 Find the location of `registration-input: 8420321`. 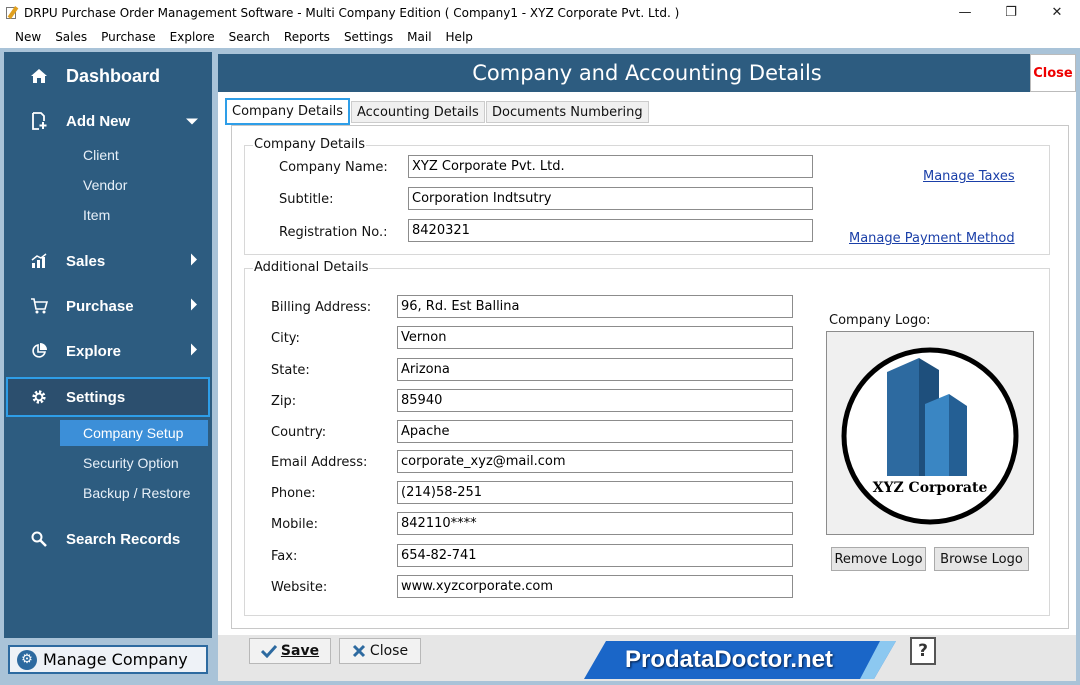

registration-input: 8420321 is located at coordinates (610, 230).